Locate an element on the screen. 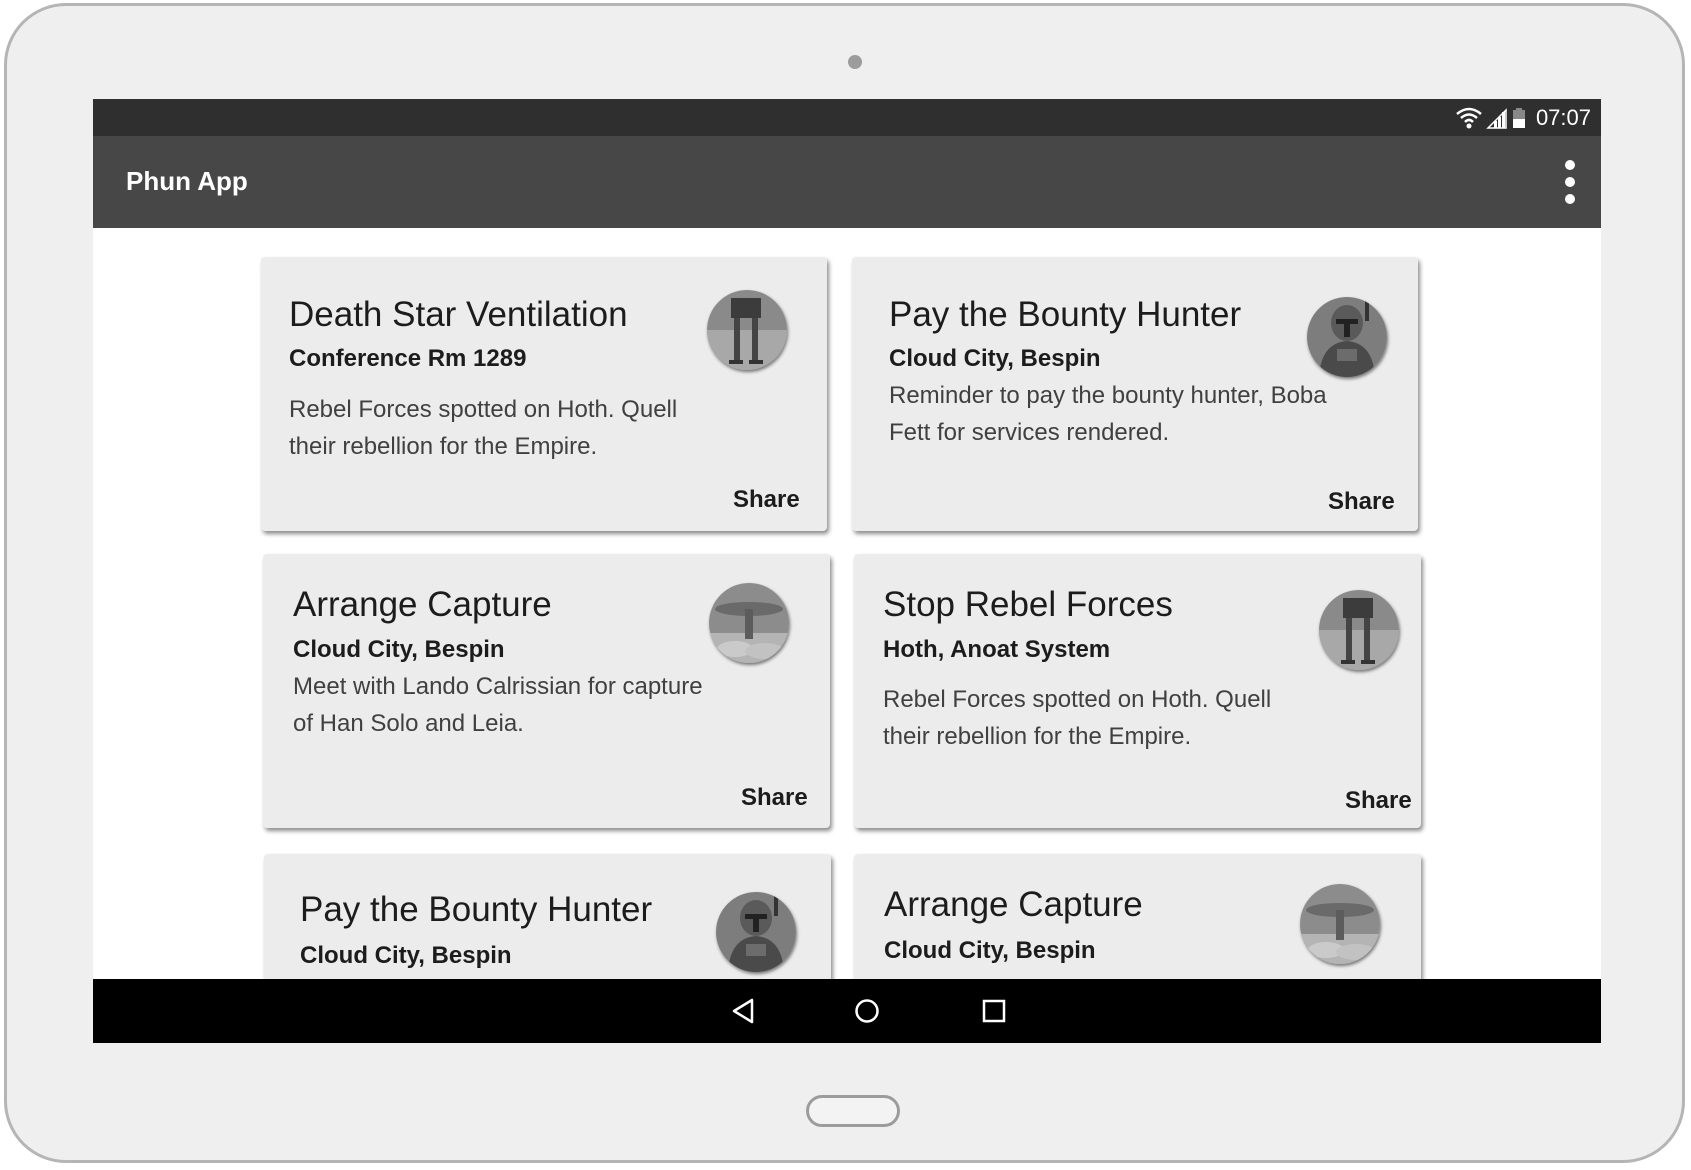 This screenshot has width=1691, height=1170. hardware-home-button is located at coordinates (853, 1111).